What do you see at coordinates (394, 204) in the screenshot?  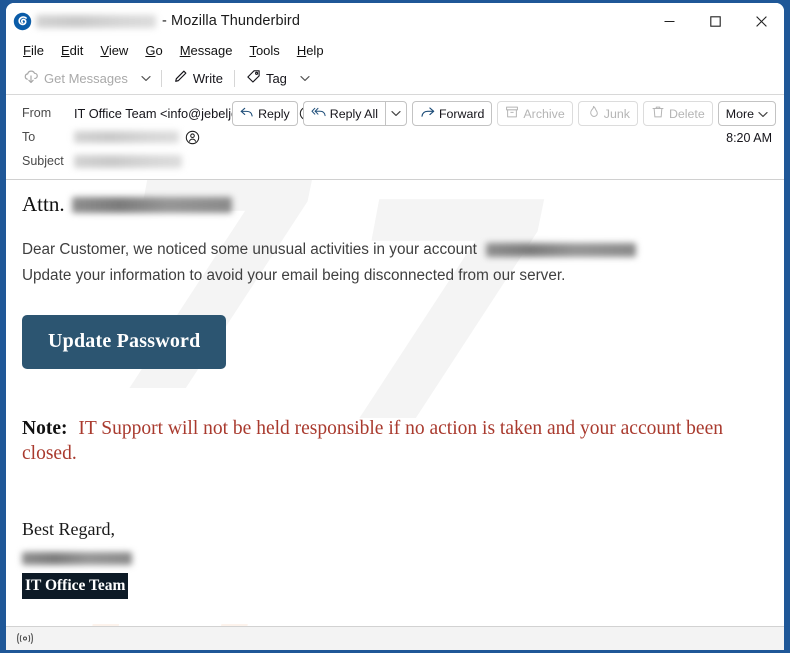 I see `attn-line: Attn. ███████████████` at bounding box center [394, 204].